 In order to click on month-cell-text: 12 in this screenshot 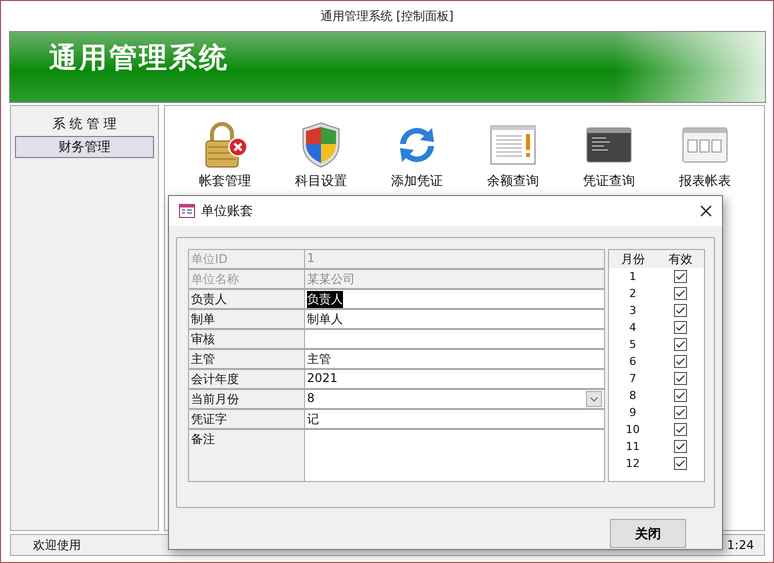, I will do `click(632, 463)`.